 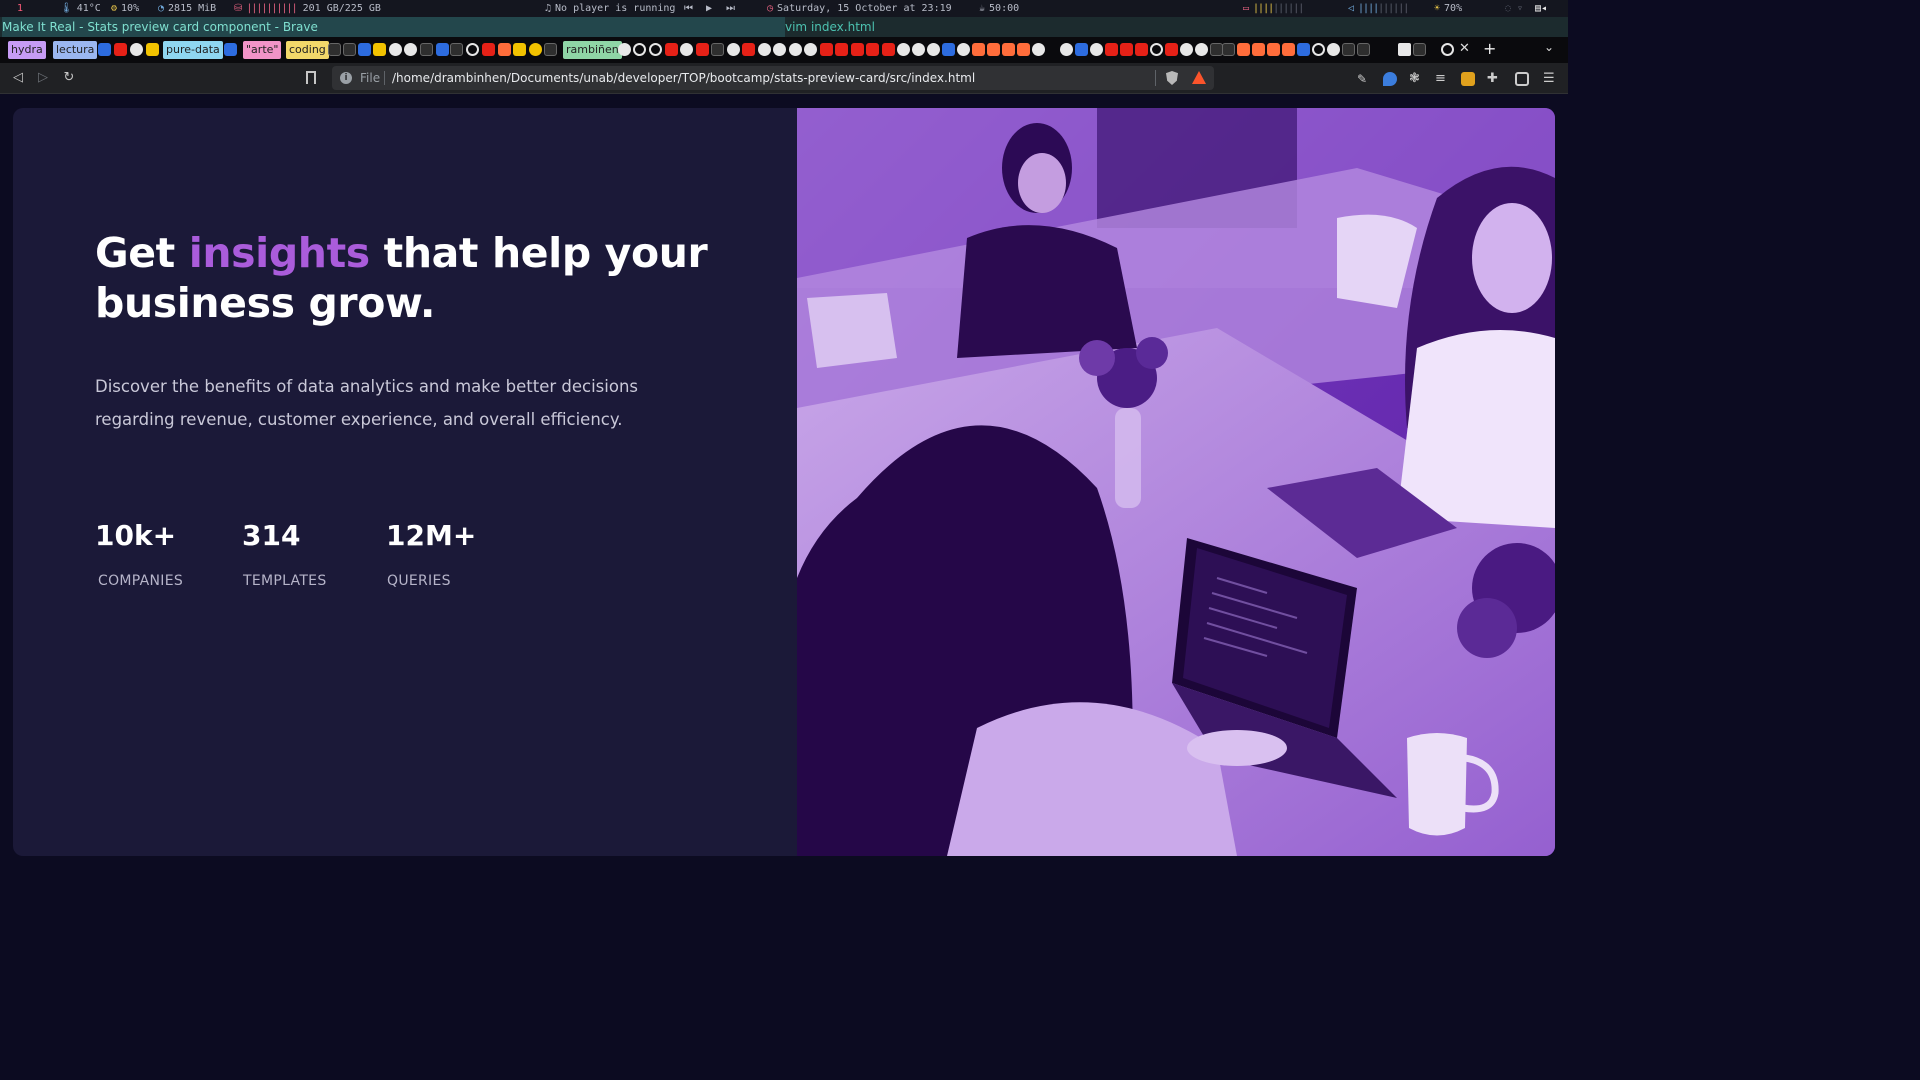 I want to click on next-track-icon: ⏭, so click(x=730, y=8).